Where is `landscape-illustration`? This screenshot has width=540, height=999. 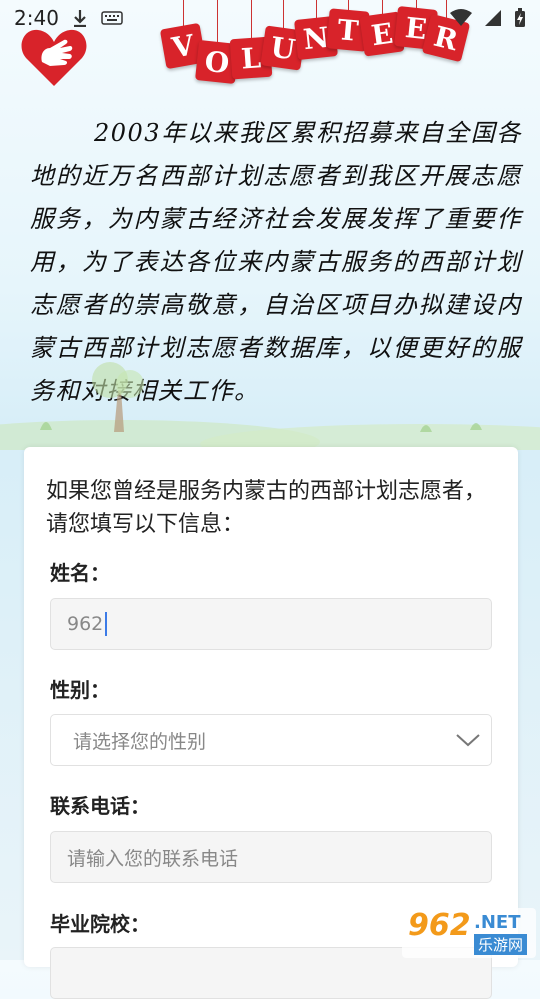 landscape-illustration is located at coordinates (270, 406).